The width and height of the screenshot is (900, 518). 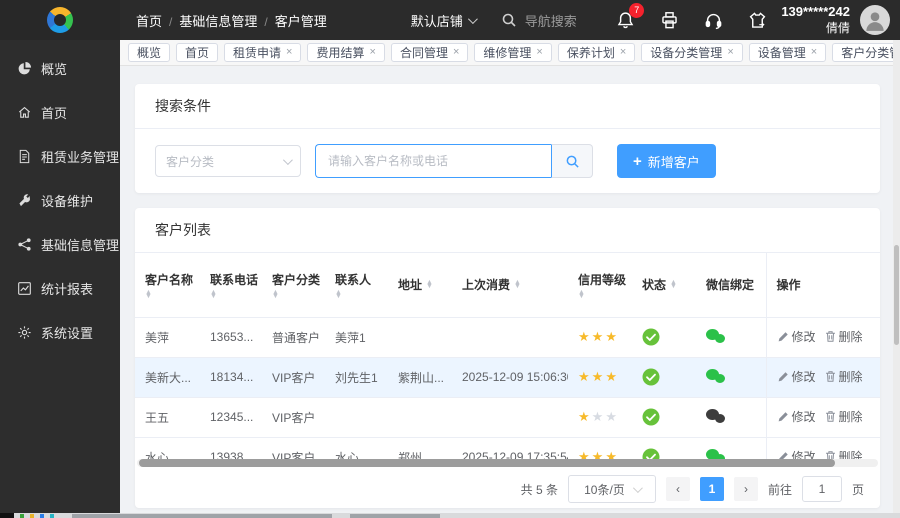 I want to click on customer-category-select: 客户分类, so click(x=228, y=161).